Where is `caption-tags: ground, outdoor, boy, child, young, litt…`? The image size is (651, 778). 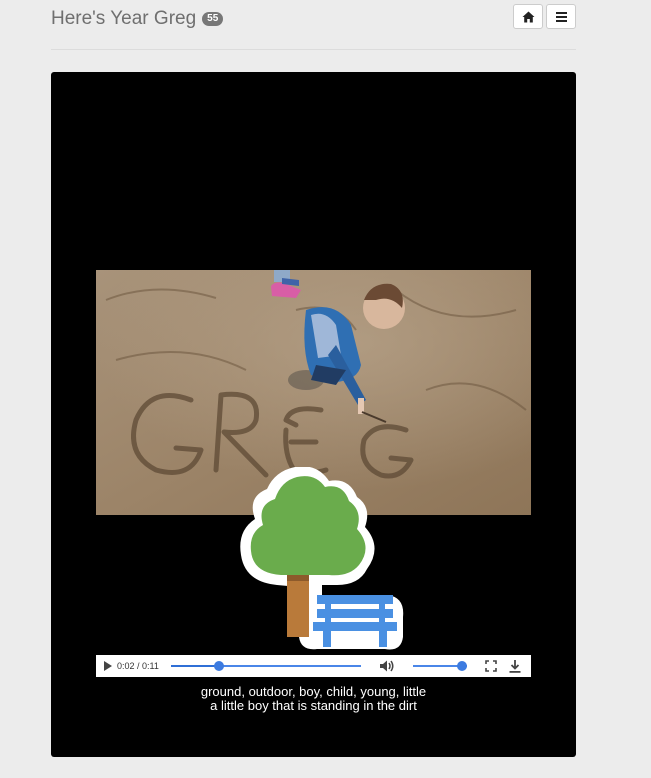
caption-tags: ground, outdoor, boy, child, young, litt… is located at coordinates (313, 691).